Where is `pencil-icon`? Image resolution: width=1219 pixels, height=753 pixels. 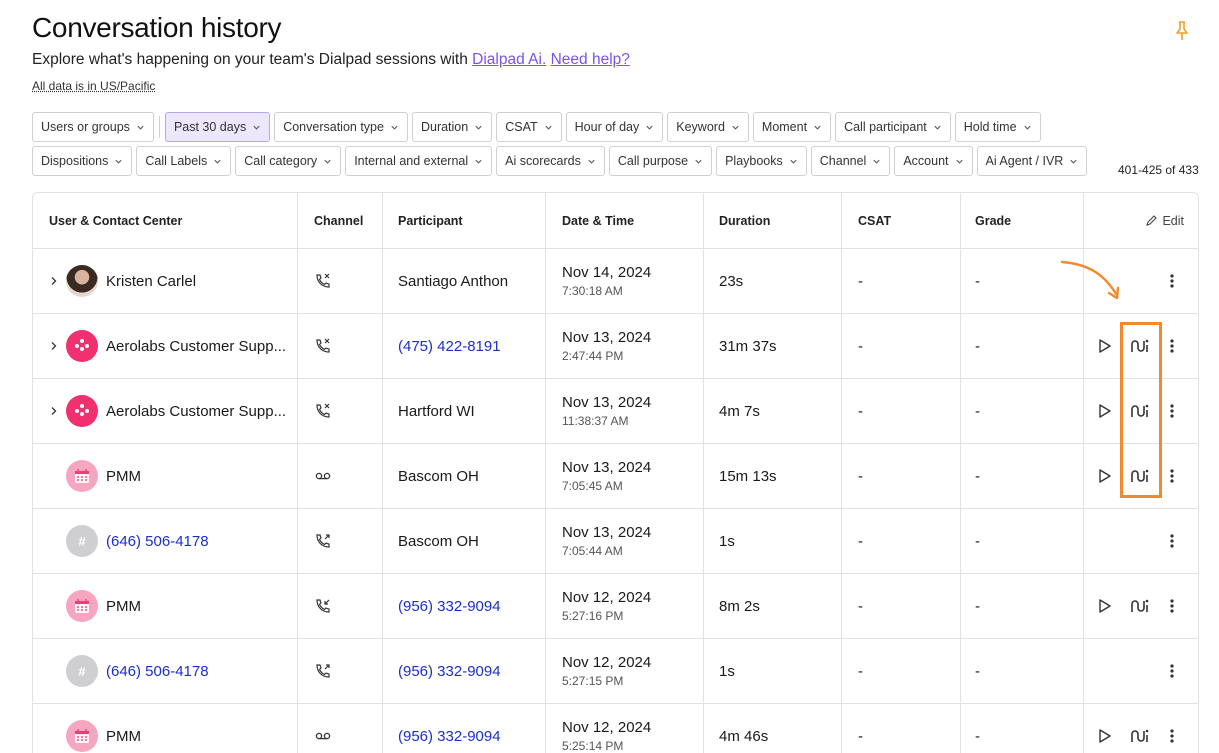 pencil-icon is located at coordinates (1152, 220).